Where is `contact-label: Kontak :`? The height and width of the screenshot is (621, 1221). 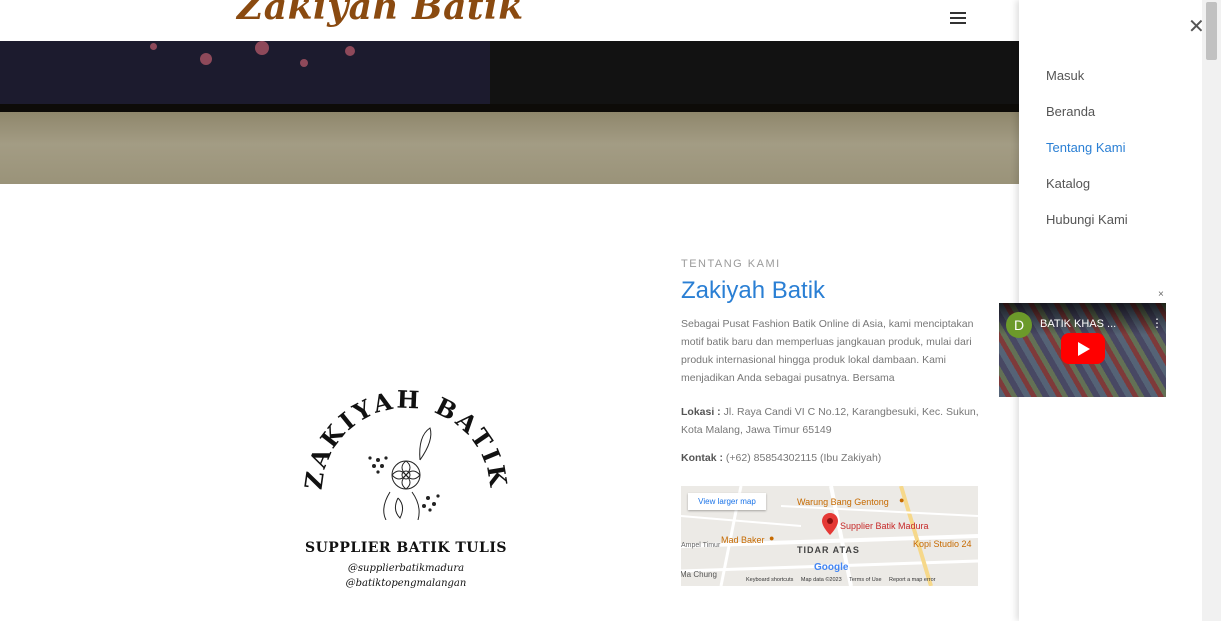
contact-label: Kontak : is located at coordinates (702, 458).